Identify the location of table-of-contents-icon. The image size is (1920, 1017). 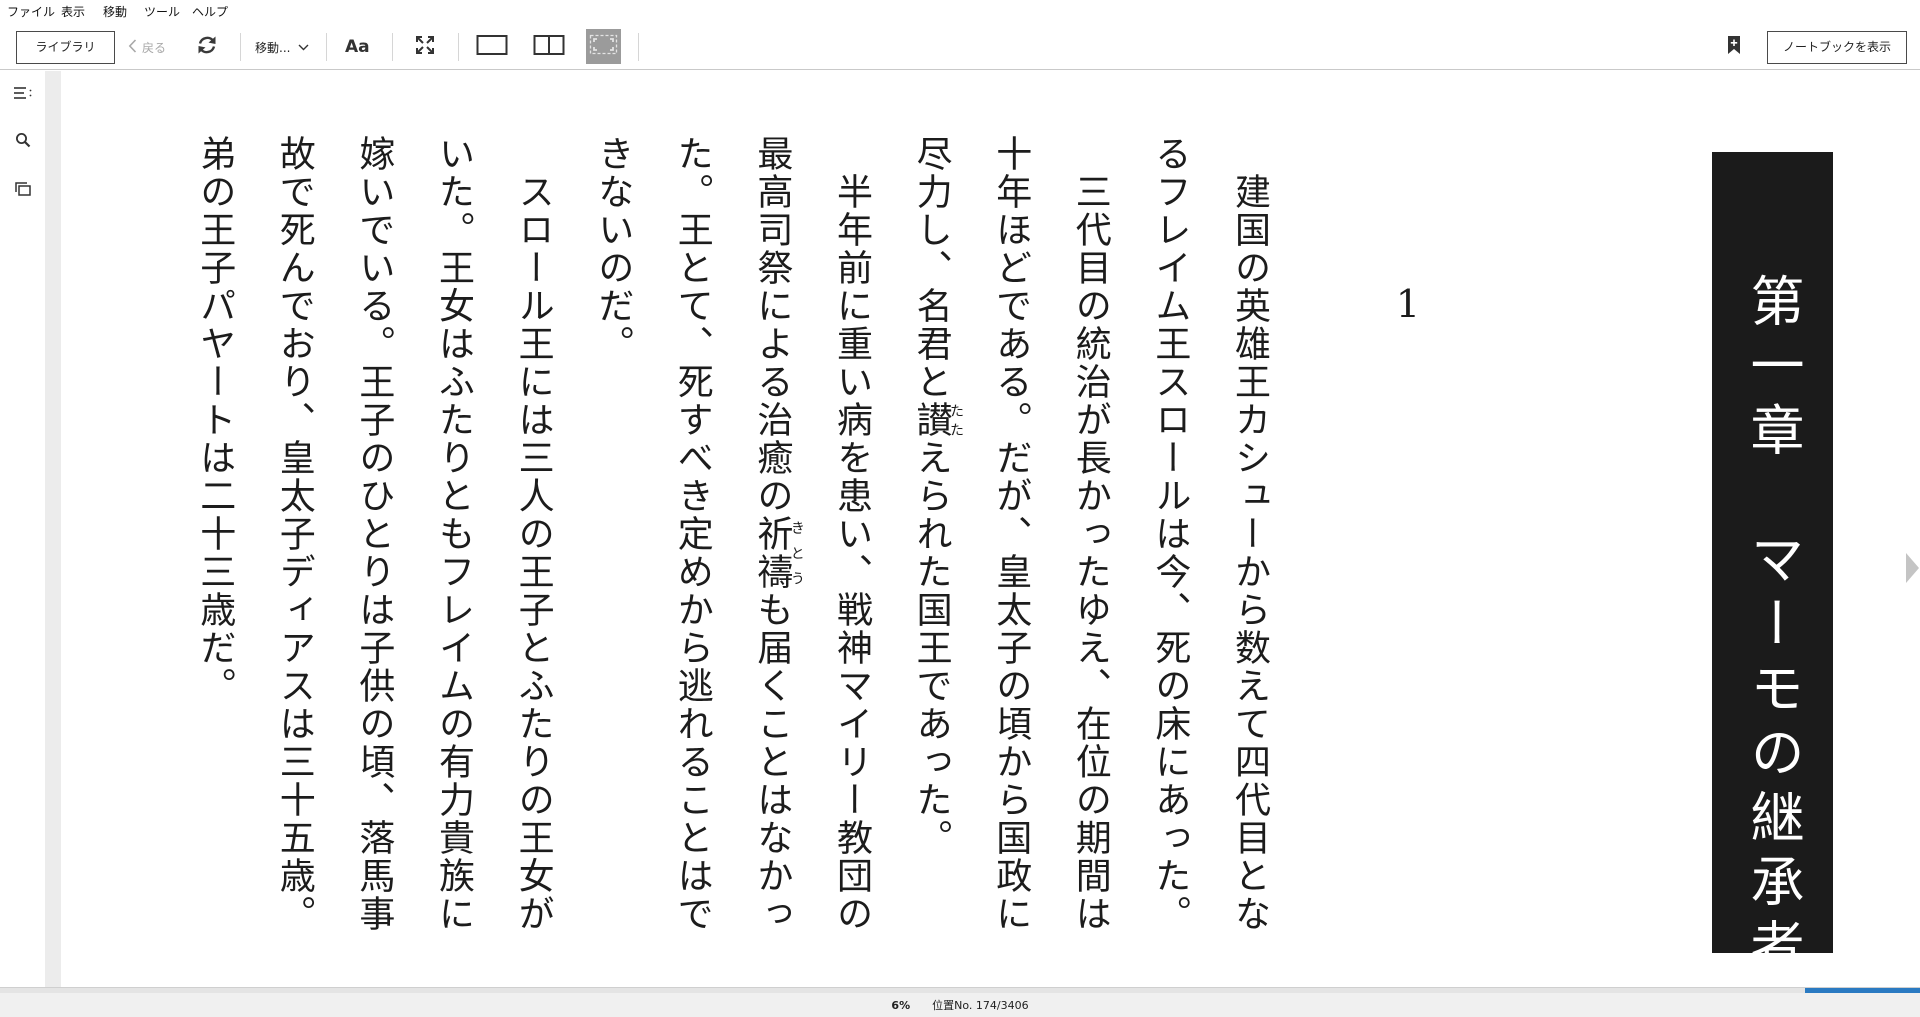
(23, 94).